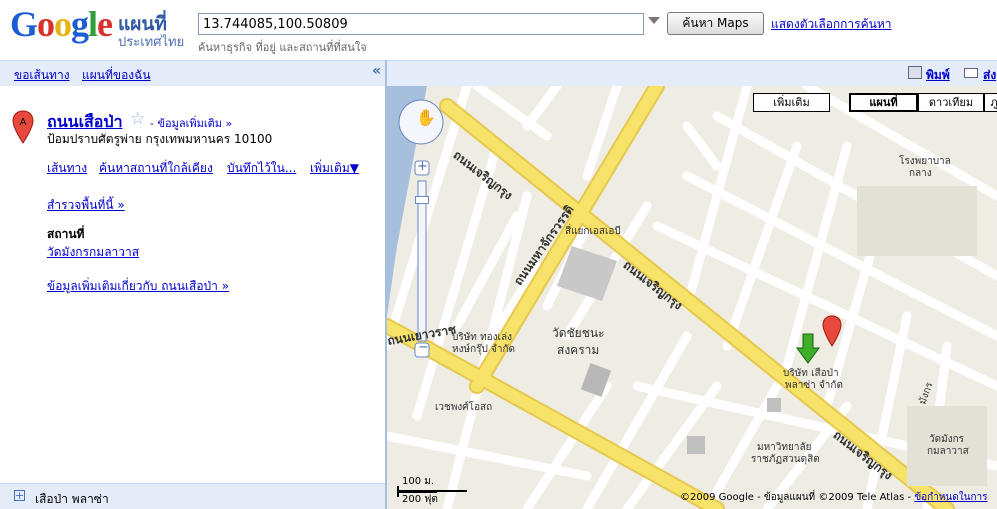 Image resolution: width=997 pixels, height=509 pixels. Describe the element at coordinates (138, 286) in the screenshot. I see `more-about-link: ข้อมูลเพิ่มเติมเกี่ยวกับ ถนนเสือป่า »` at that location.